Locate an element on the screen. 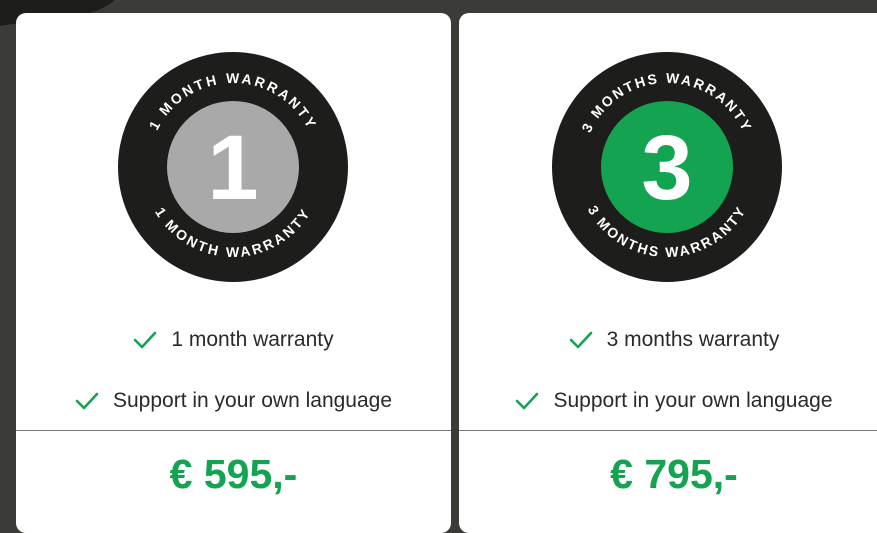  feature-label: 3 months warranty is located at coordinates (693, 339).